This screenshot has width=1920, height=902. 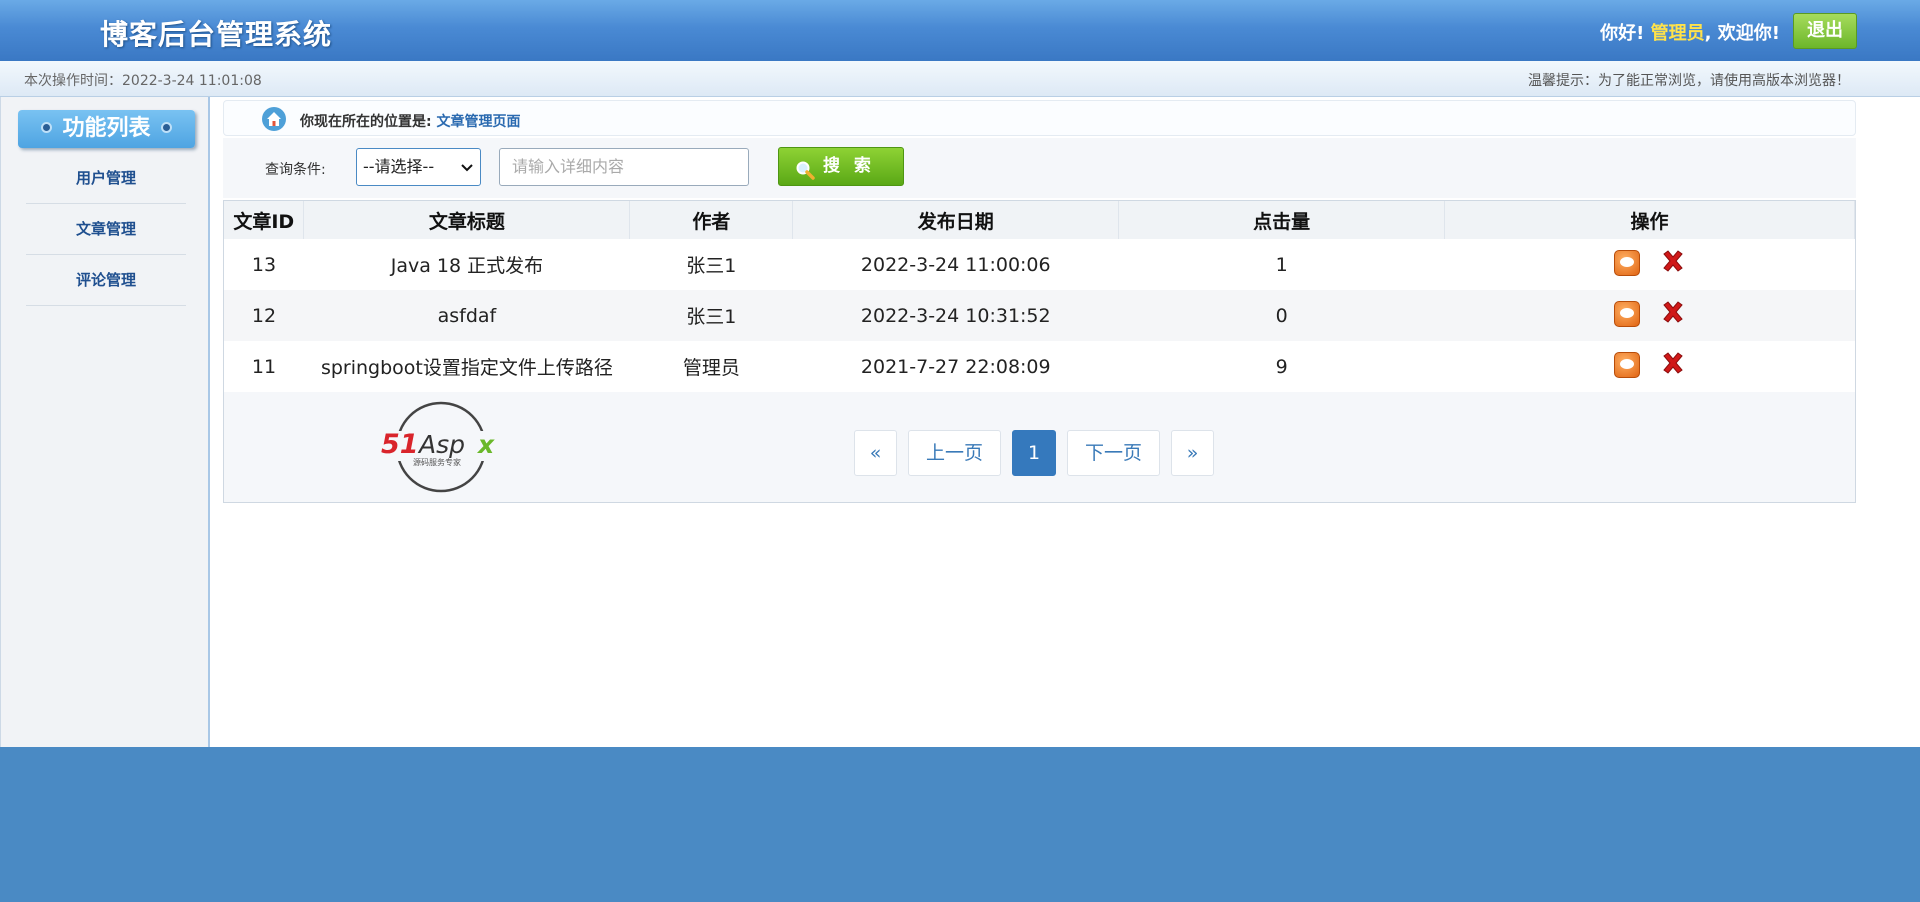 I want to click on cell-date: 2022-3-24 11:00:06, so click(x=955, y=264).